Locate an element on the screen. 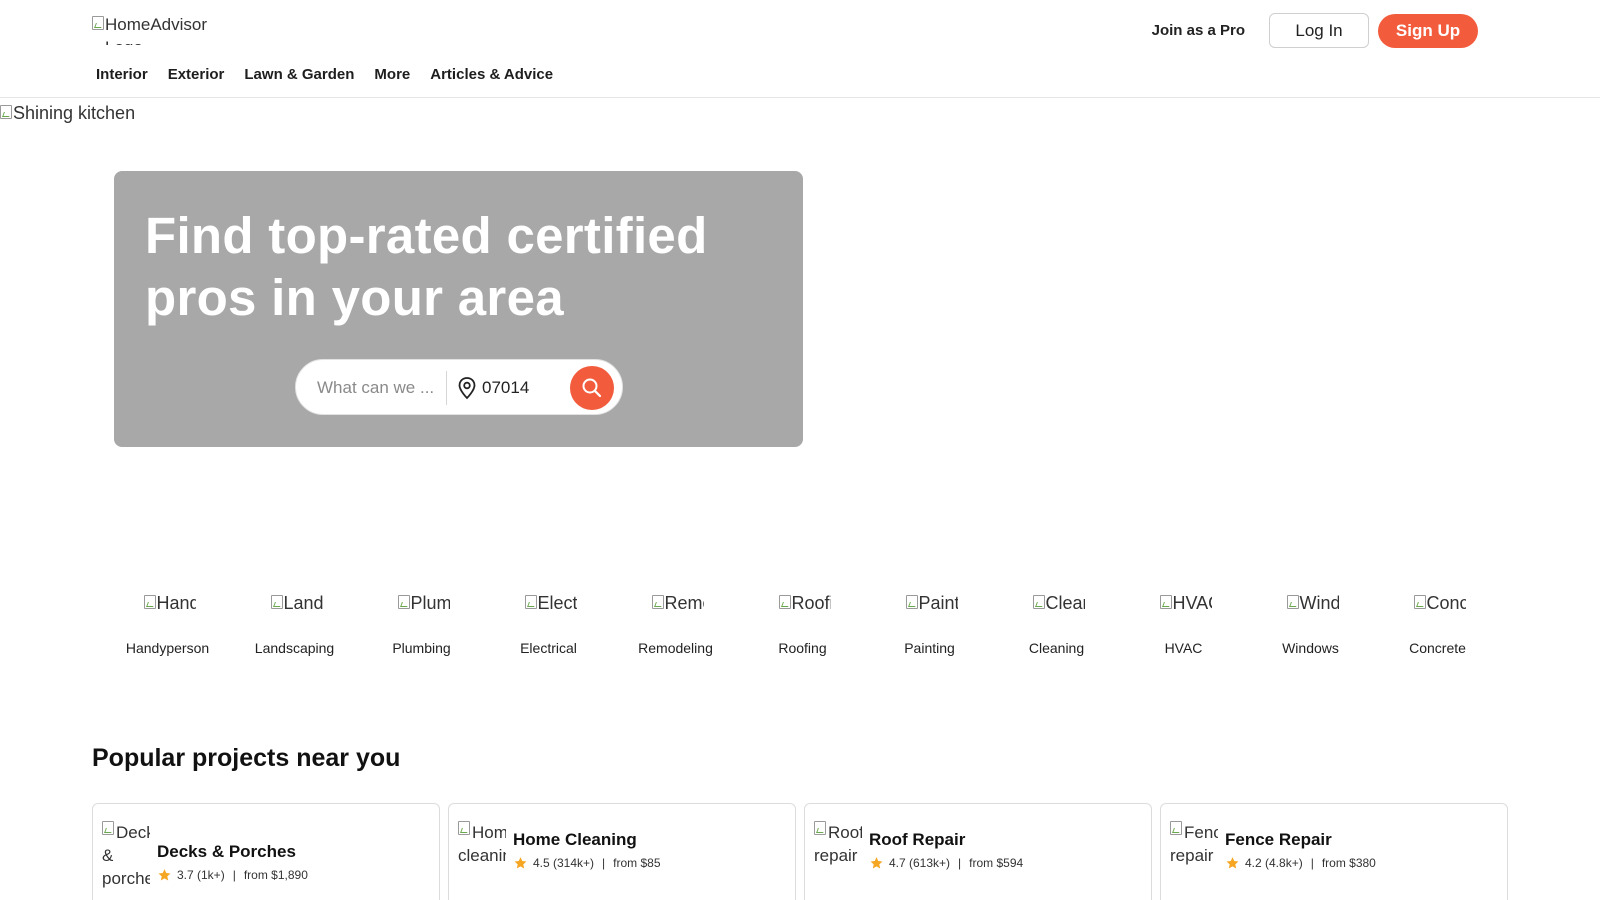 Image resolution: width=1600 pixels, height=900 pixels. project-rating: 4.7 (613k+) is located at coordinates (920, 863).